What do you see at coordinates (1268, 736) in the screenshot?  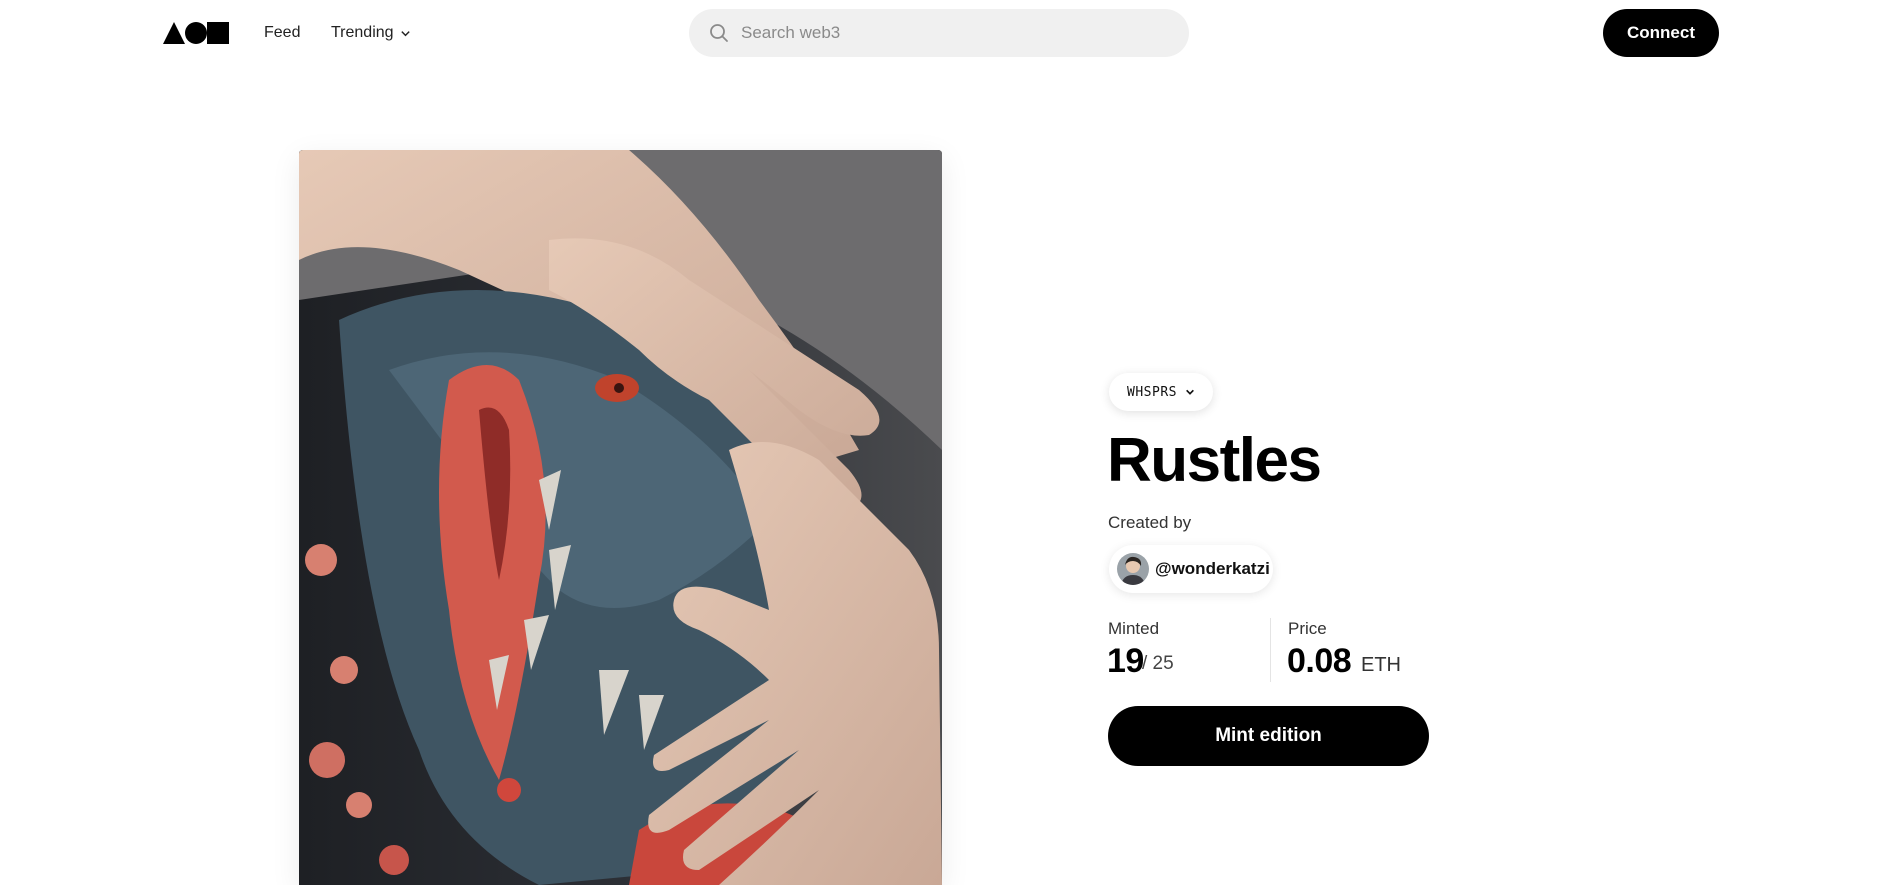 I see `mint-edition-button: Mint edition` at bounding box center [1268, 736].